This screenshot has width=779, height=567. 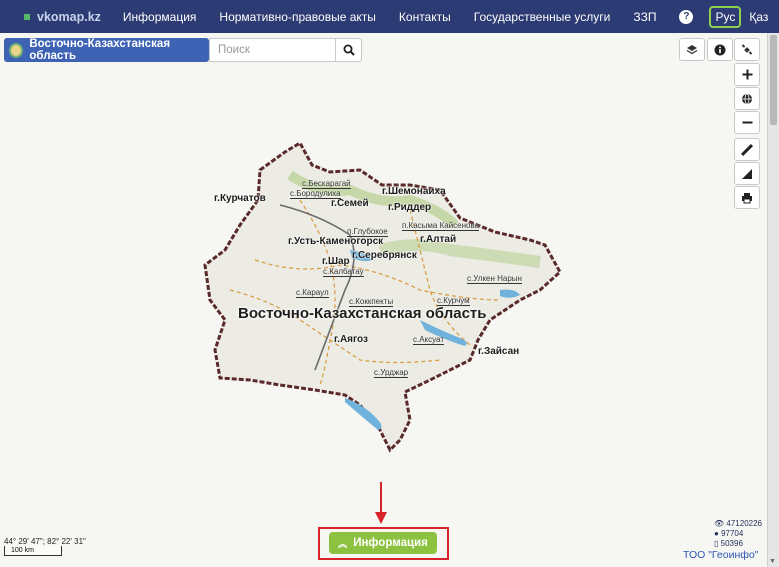 What do you see at coordinates (773, 300) in the screenshot?
I see `vertical-scrollbar: ▼` at bounding box center [773, 300].